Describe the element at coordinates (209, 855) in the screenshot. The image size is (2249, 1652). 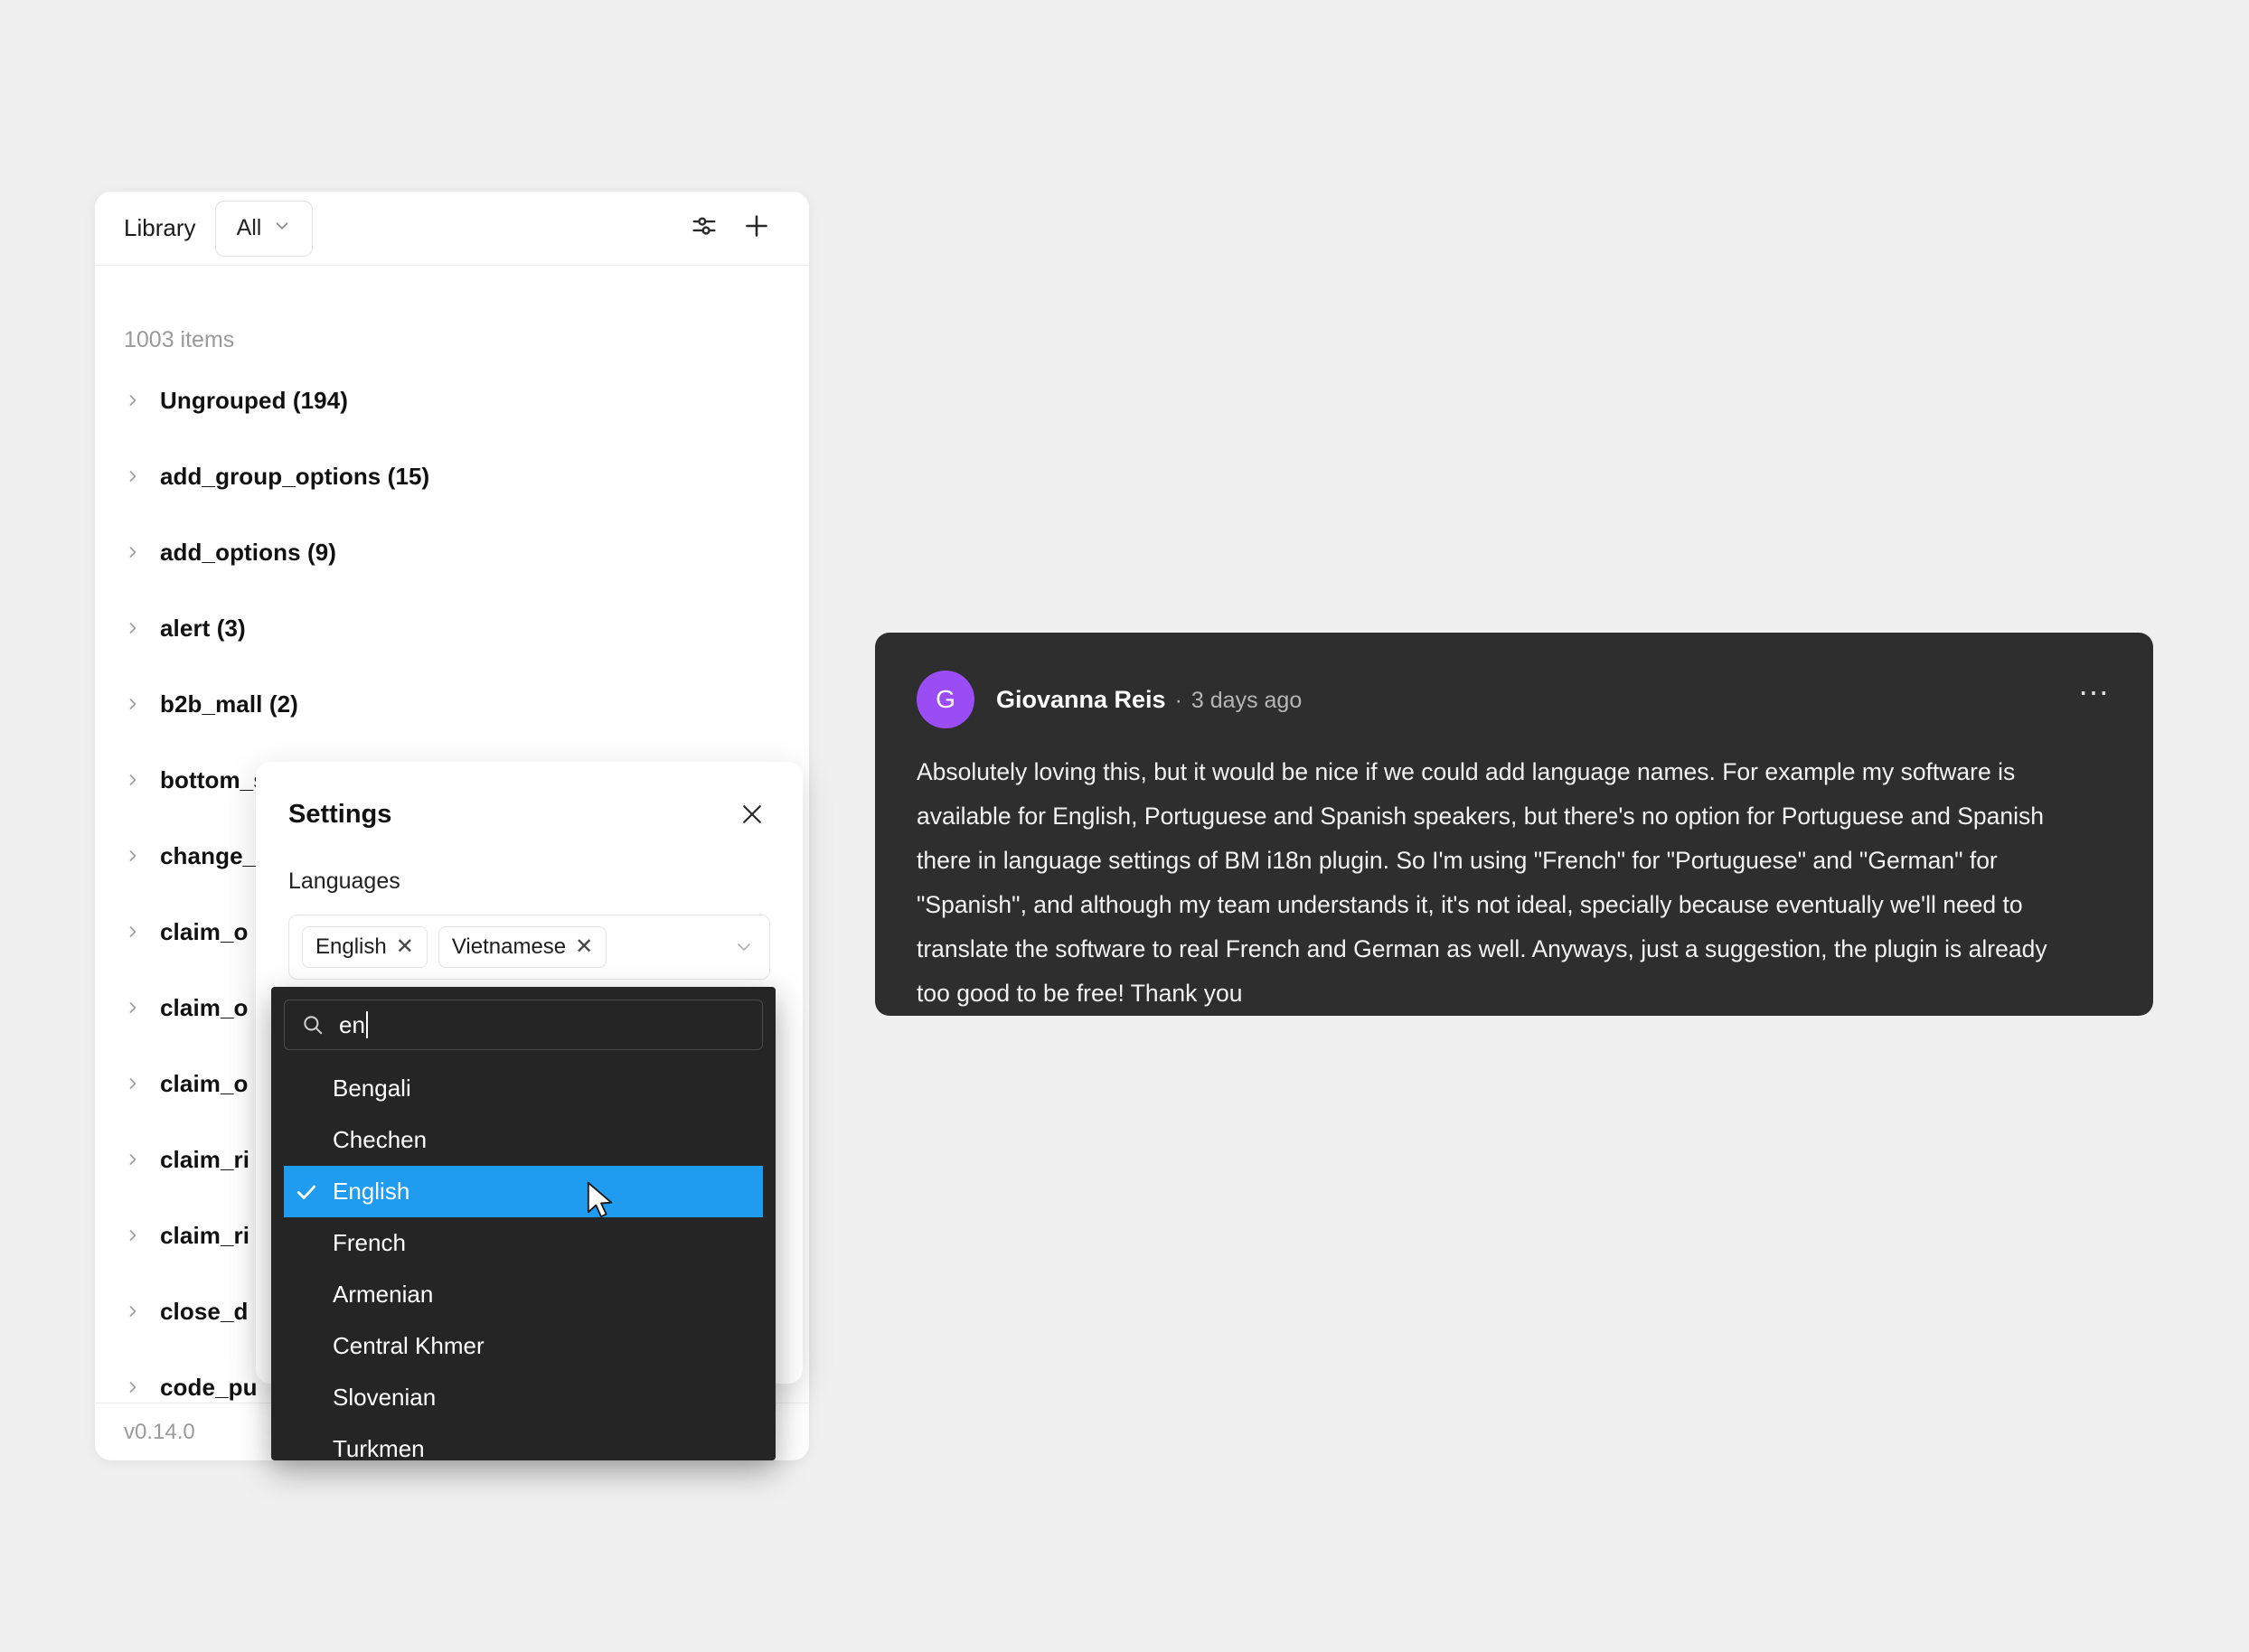
I see `library-group-label: change_` at that location.